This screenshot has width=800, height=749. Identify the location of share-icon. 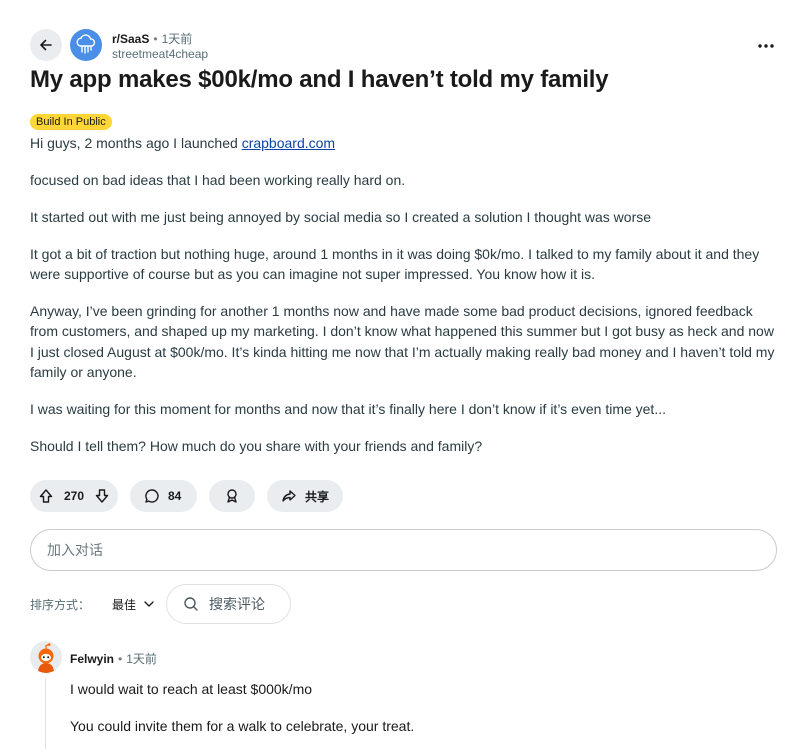
(289, 496).